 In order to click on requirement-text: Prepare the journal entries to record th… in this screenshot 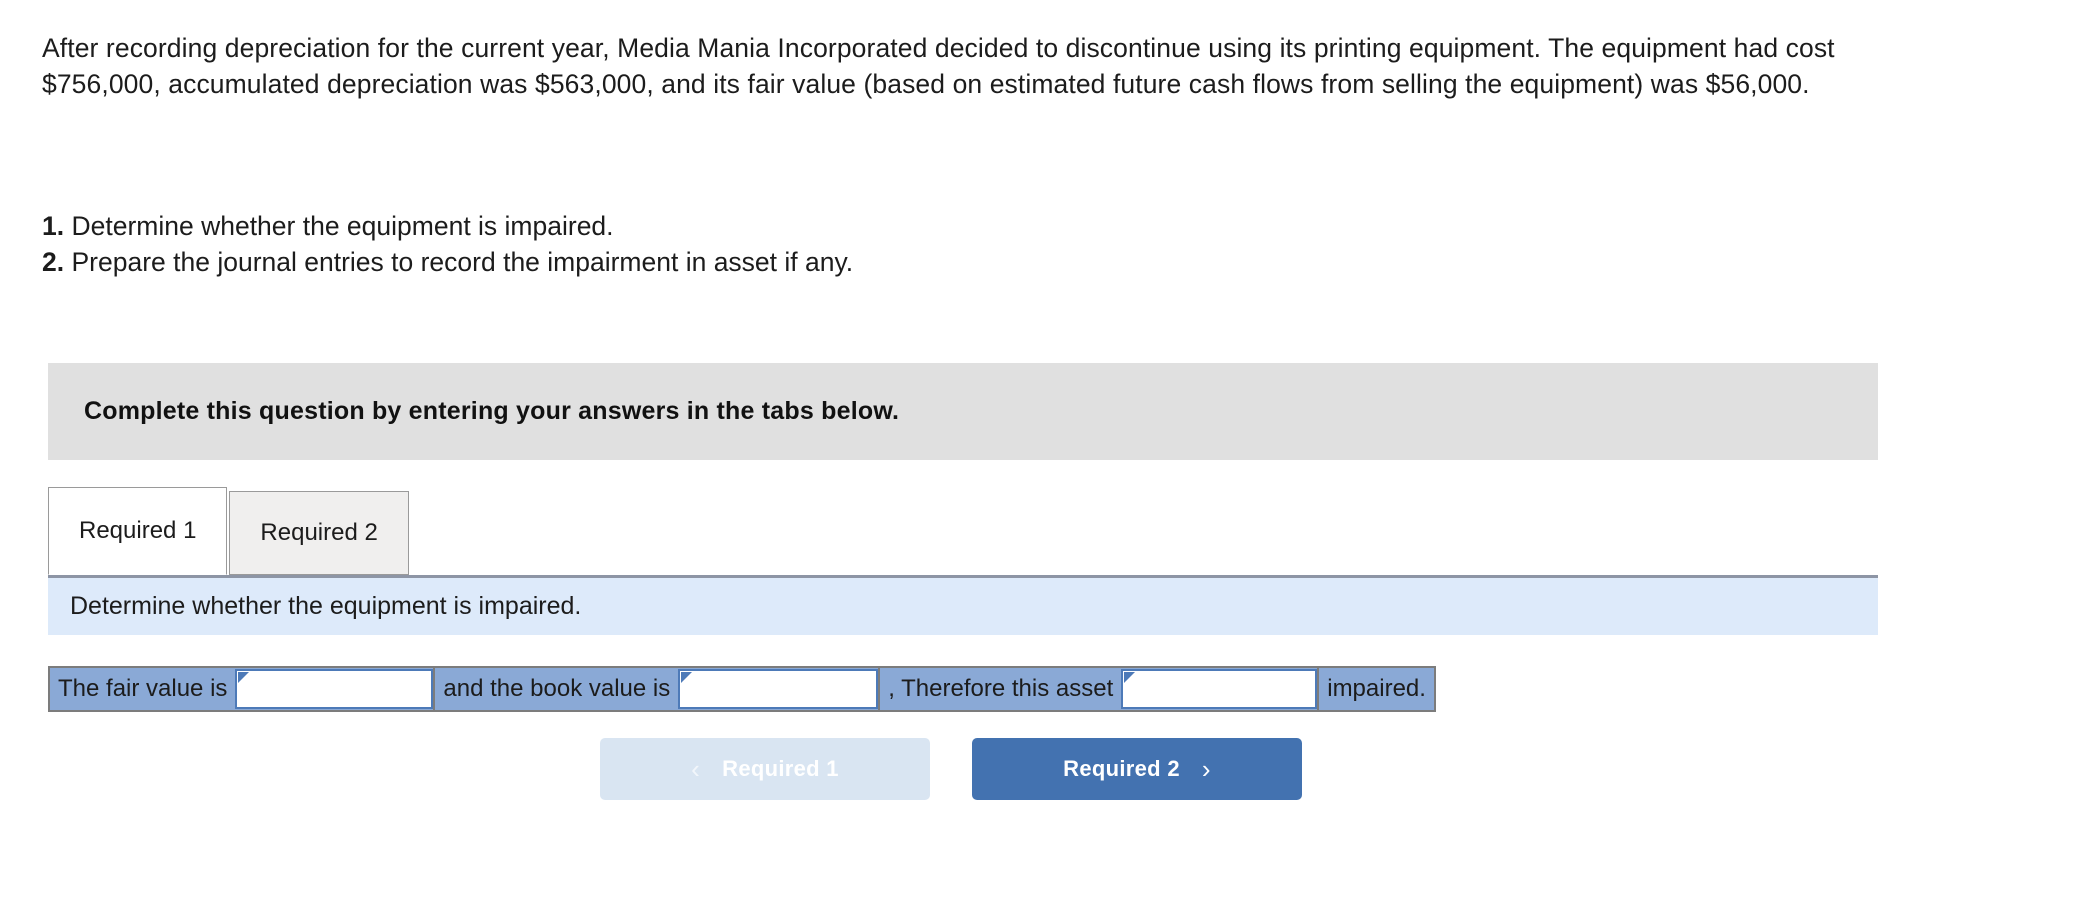, I will do `click(462, 262)`.